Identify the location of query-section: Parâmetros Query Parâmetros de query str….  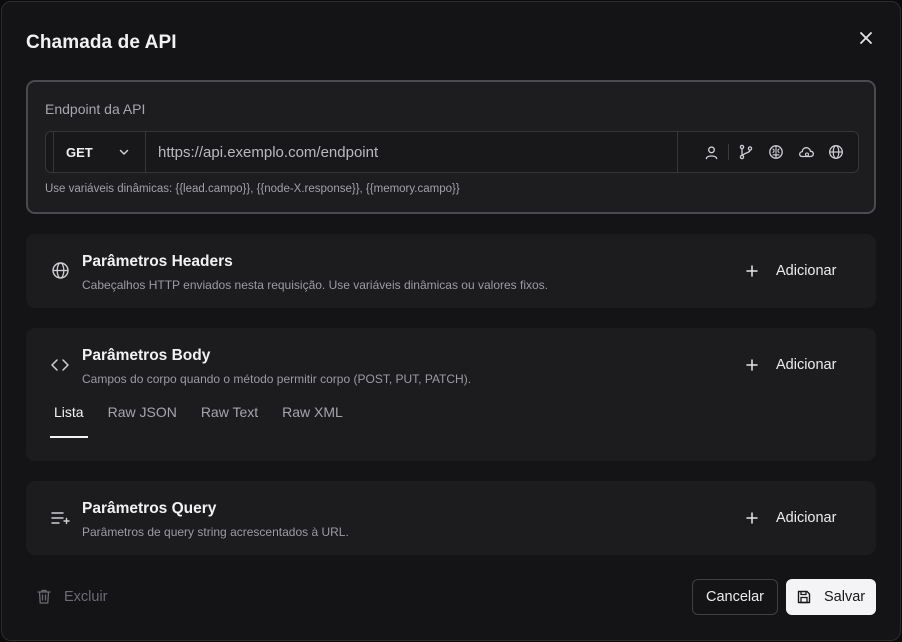
(451, 518).